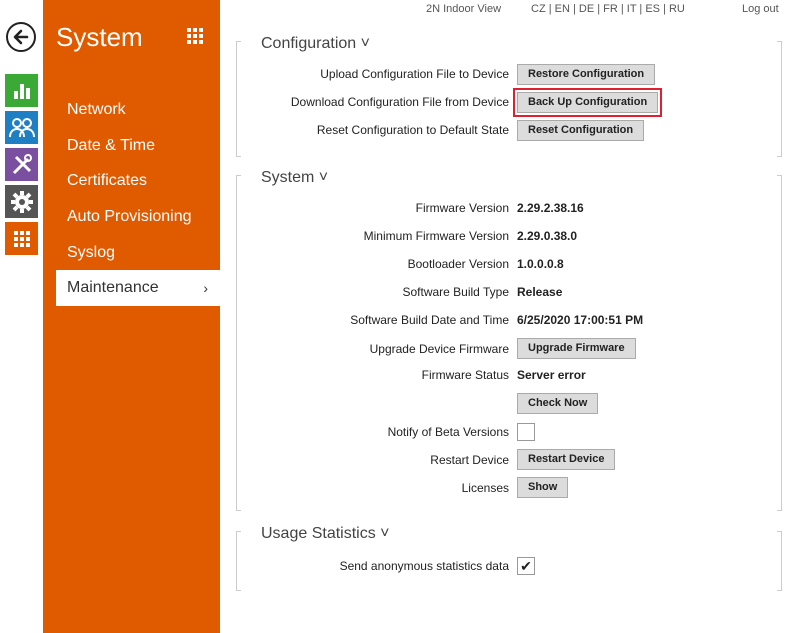  What do you see at coordinates (107, 180) in the screenshot?
I see `sidebar-item-label: Certificates` at bounding box center [107, 180].